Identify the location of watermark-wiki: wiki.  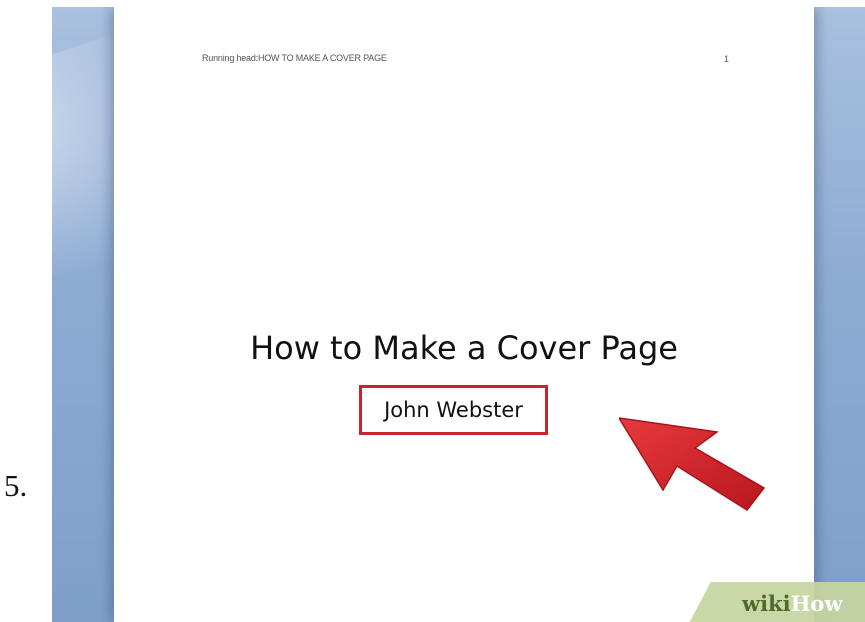
(766, 603).